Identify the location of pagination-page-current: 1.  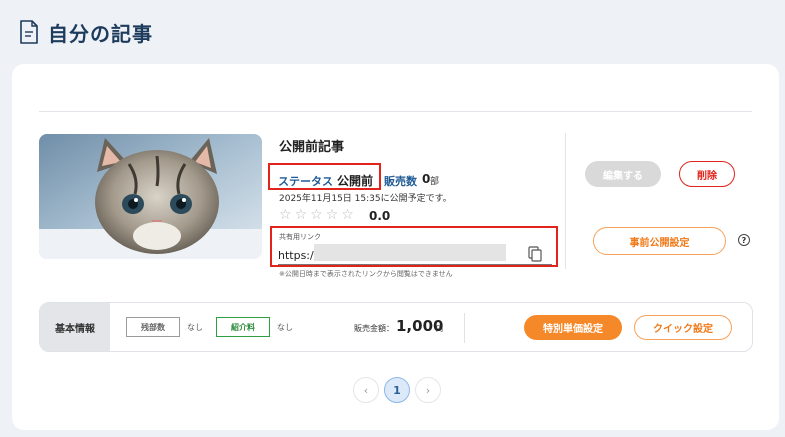
(397, 390).